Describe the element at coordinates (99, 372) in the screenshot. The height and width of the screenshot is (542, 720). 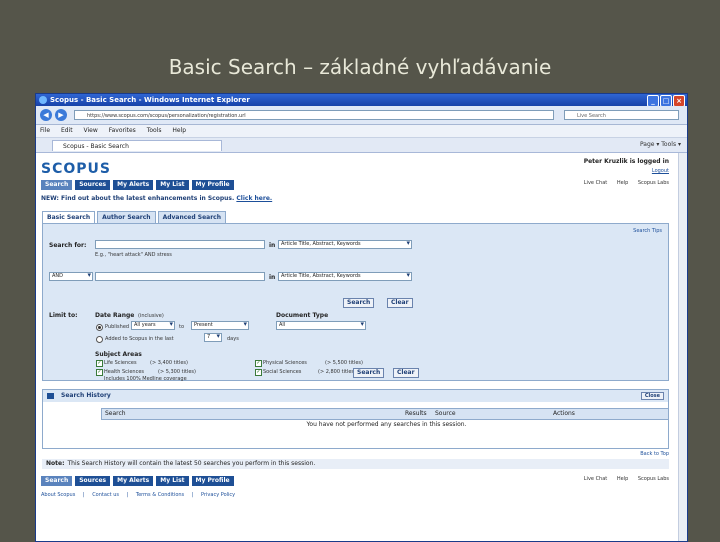
I see `health-sciences-checkbox: ✓` at that location.